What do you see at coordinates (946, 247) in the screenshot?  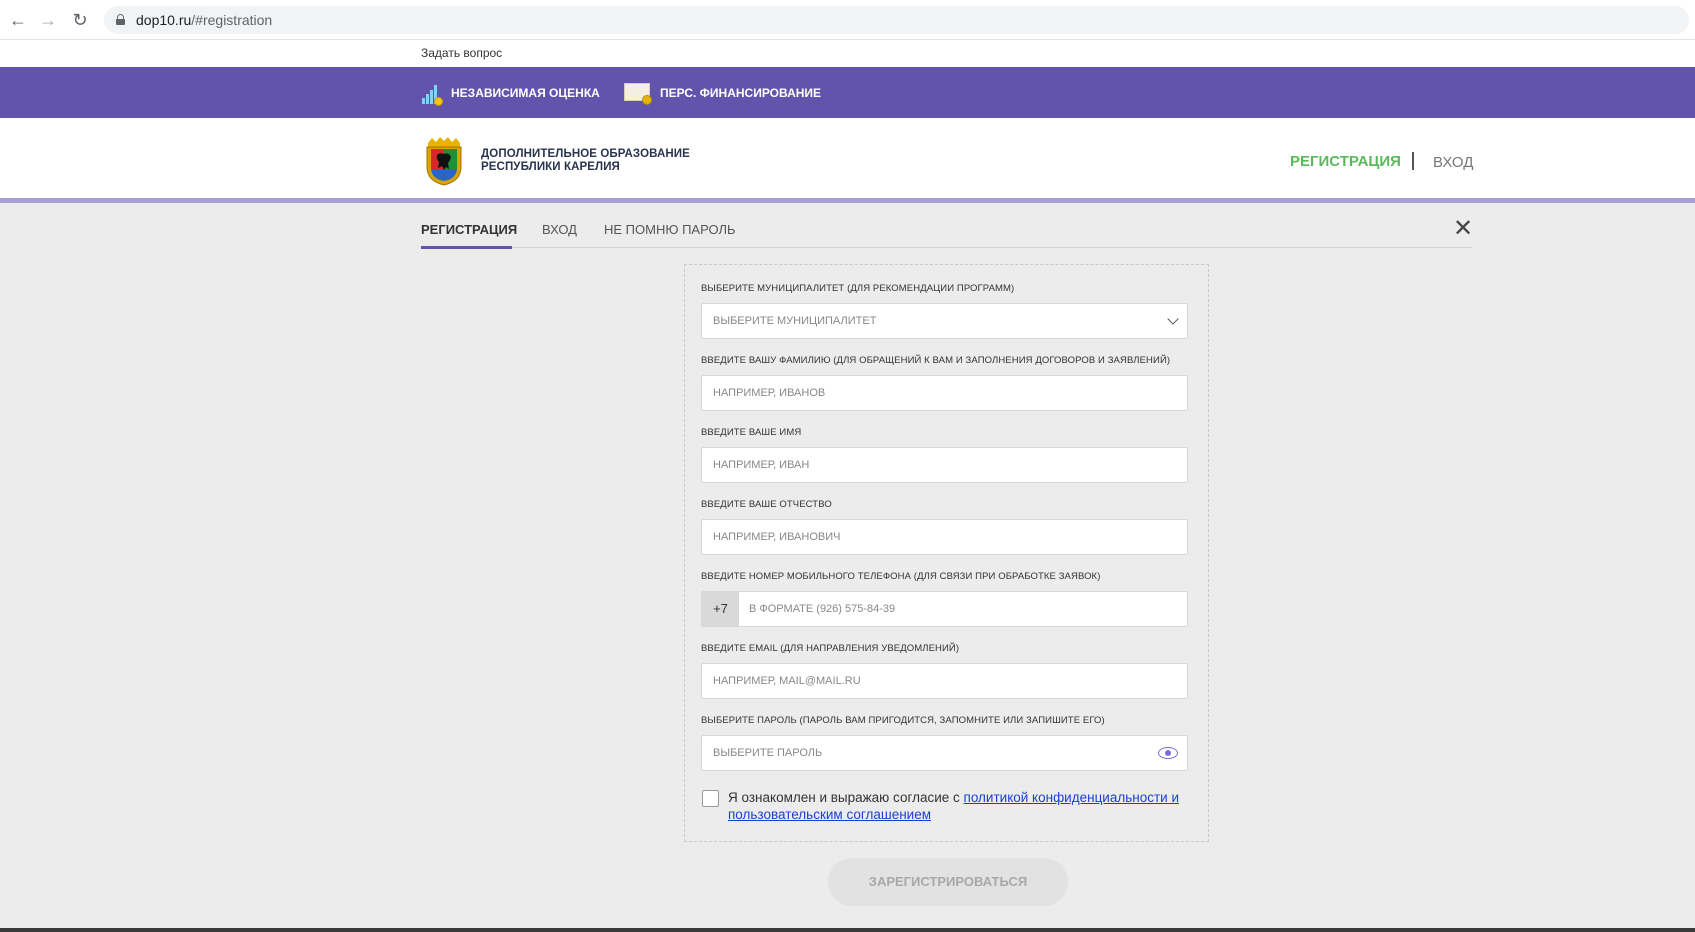 I see `tabs-divider` at bounding box center [946, 247].